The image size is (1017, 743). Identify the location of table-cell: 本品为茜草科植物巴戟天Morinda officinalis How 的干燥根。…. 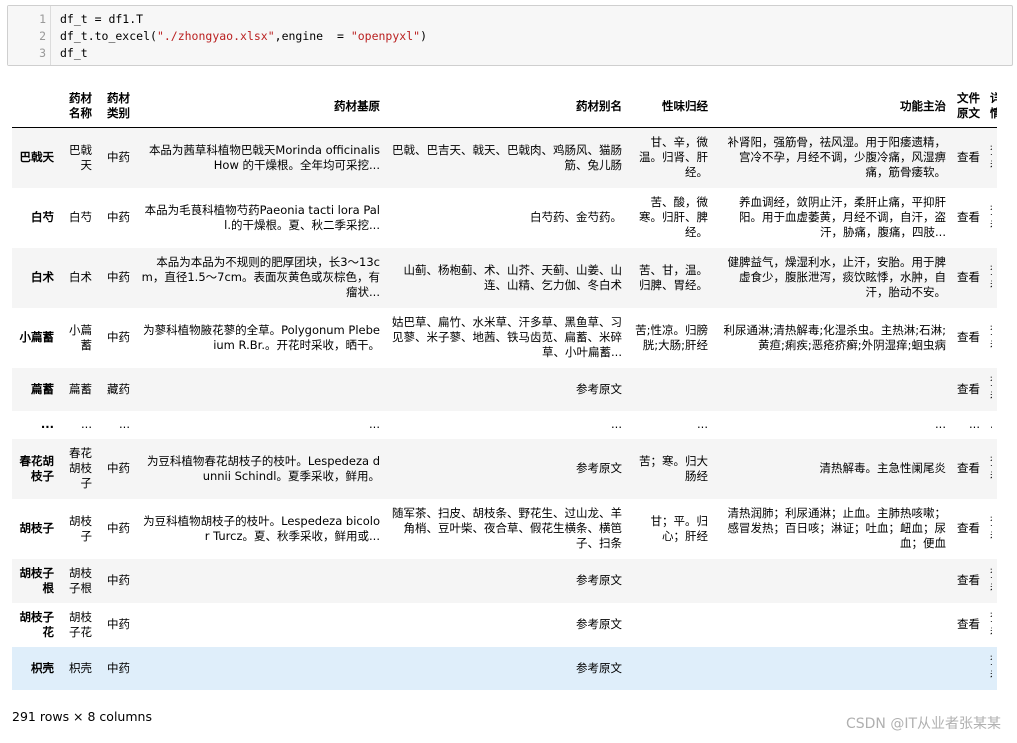
(260, 158).